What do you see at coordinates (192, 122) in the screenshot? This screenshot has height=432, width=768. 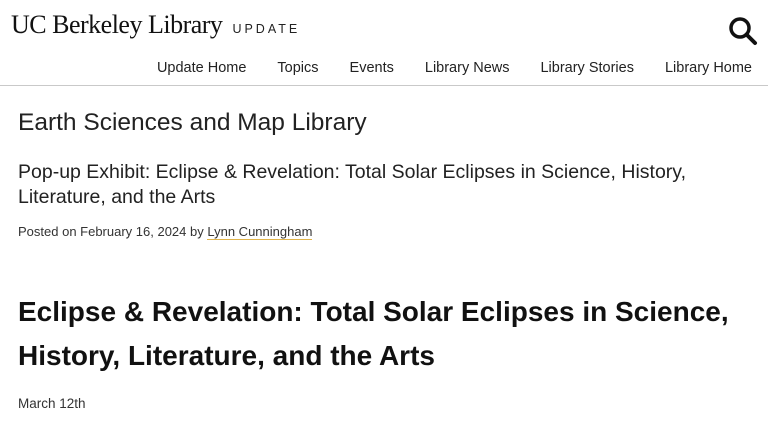 I see `section-title: Earth Sciences and Map Library` at bounding box center [192, 122].